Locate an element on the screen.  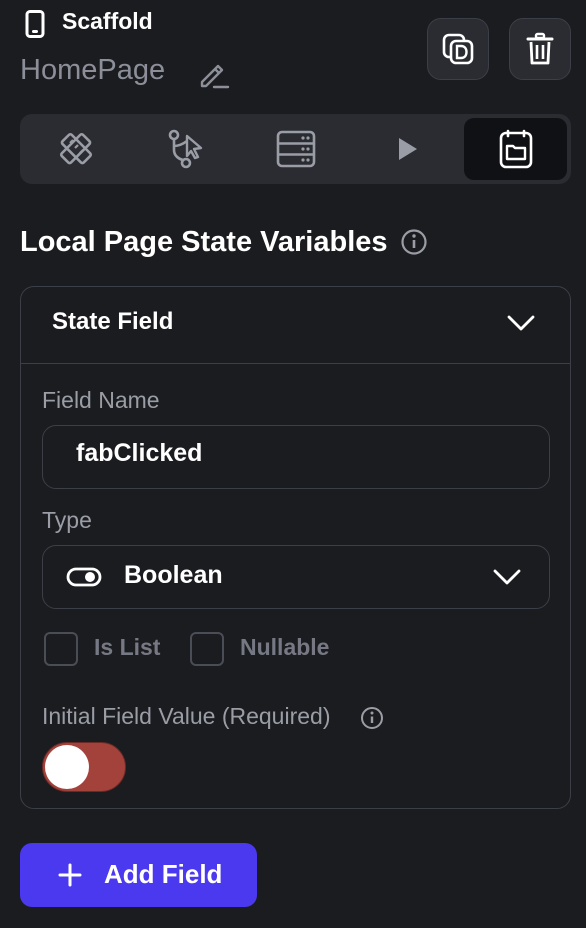
backend-query-icon is located at coordinates (295, 149).